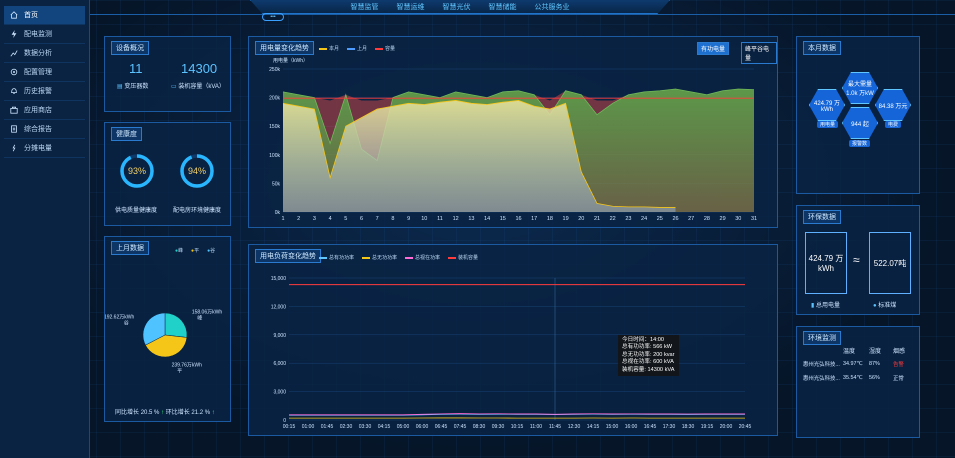 This screenshot has height=458, width=955. Describe the element at coordinates (707, 219) in the screenshot. I see `x-tick-label: 28` at that location.